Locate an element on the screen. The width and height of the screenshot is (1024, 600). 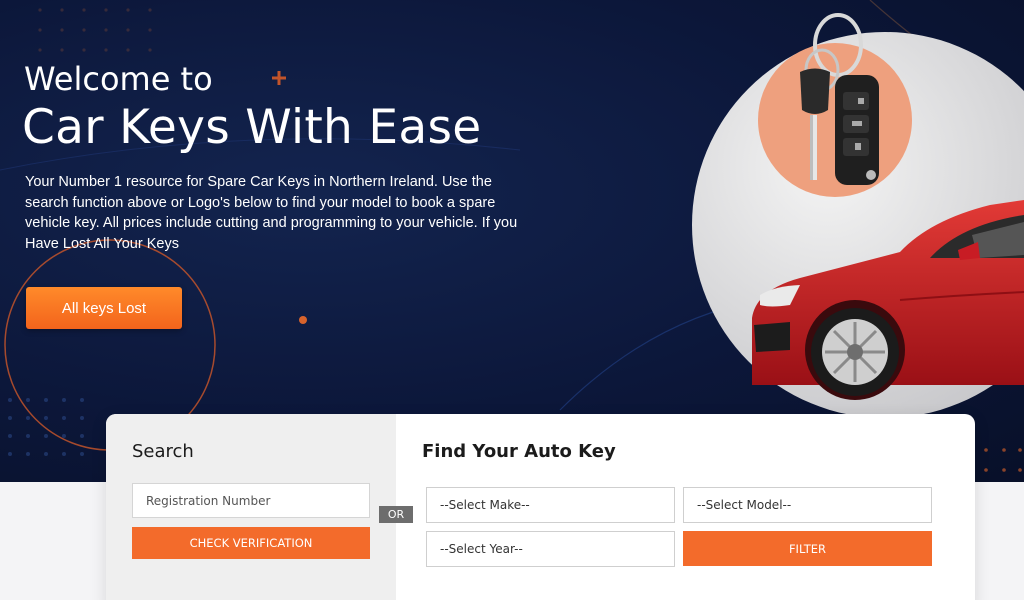
welcome-text: Welcome to is located at coordinates (118, 79).